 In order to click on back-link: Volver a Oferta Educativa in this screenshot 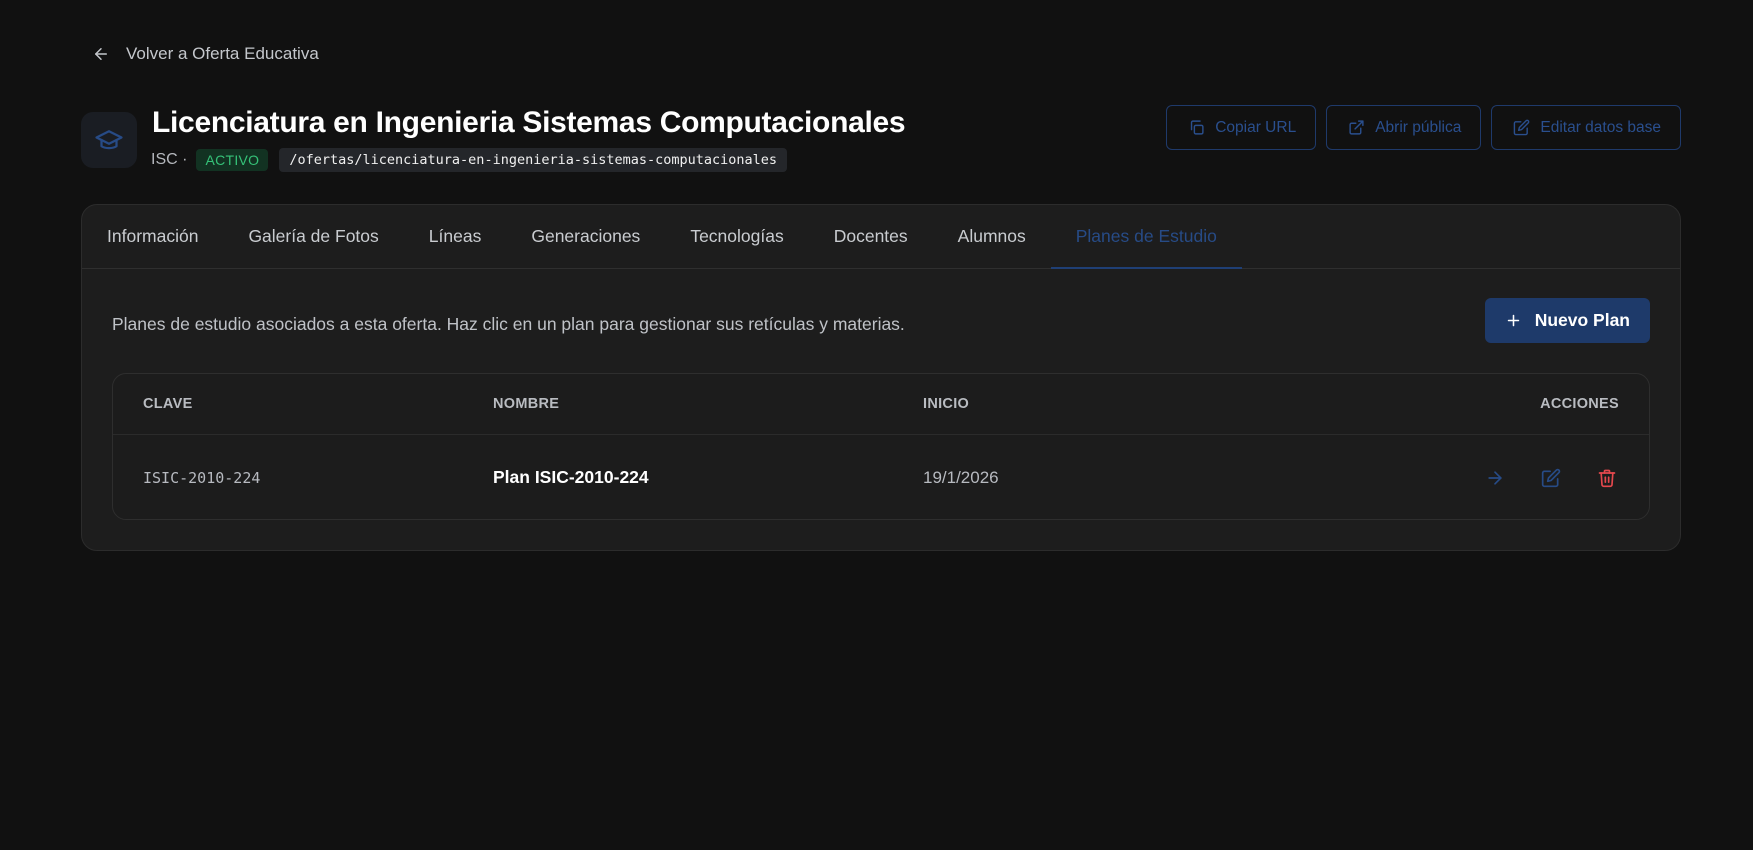, I will do `click(205, 54)`.